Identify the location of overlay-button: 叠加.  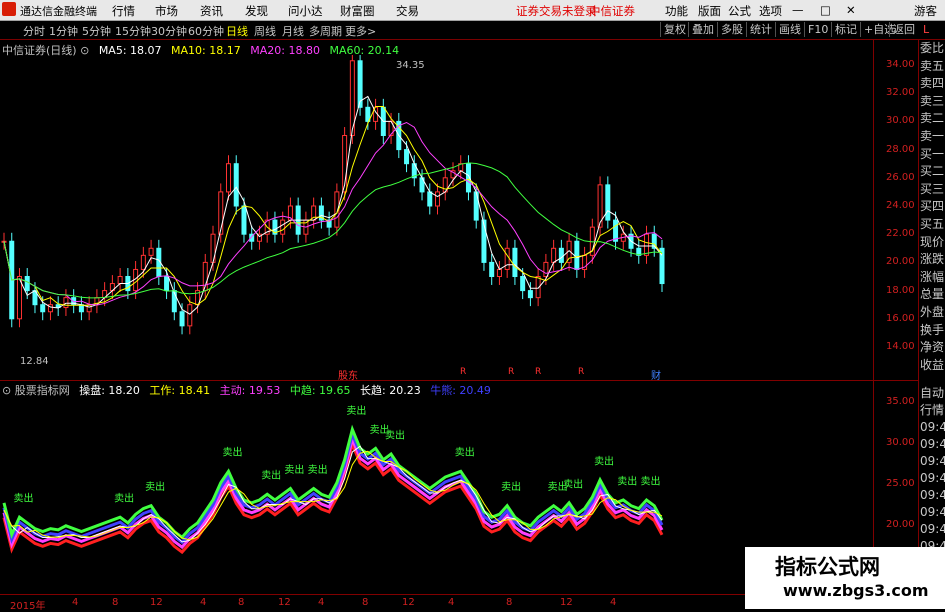
(702, 29).